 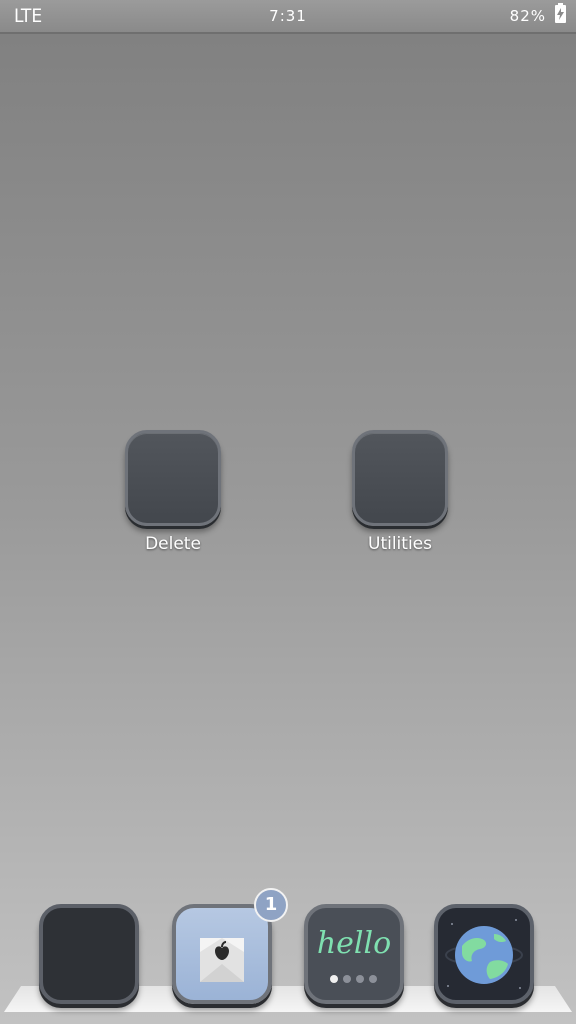 I want to click on envelope-icon, so click(x=222, y=960).